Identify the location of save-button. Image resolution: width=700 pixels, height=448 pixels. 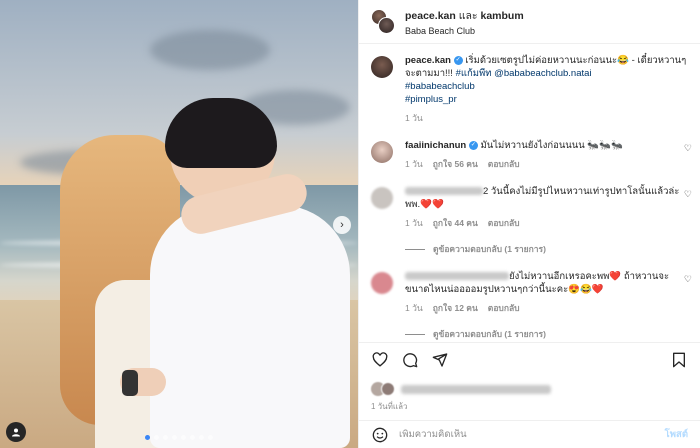
(679, 360).